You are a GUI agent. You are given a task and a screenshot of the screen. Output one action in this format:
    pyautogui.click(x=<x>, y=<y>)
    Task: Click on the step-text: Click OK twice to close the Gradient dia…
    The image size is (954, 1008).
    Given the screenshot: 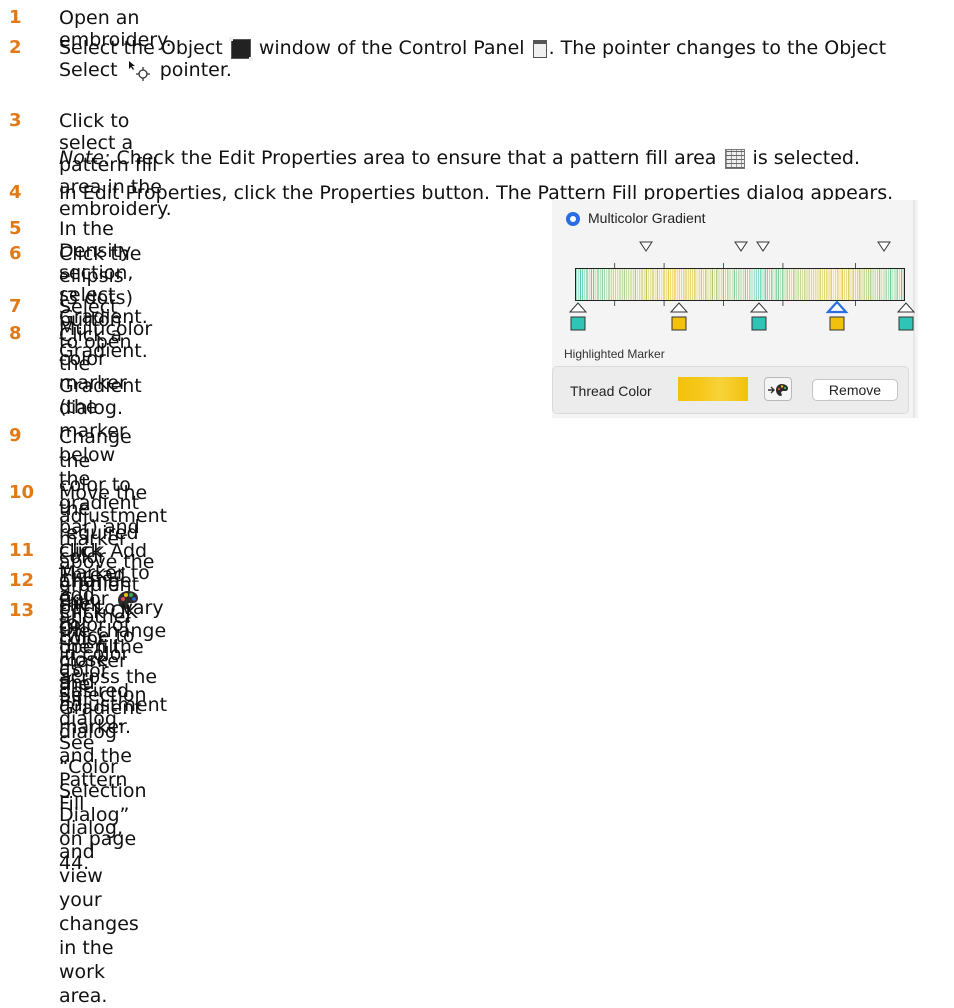 What is the action you would take?
    pyautogui.click(x=100, y=804)
    